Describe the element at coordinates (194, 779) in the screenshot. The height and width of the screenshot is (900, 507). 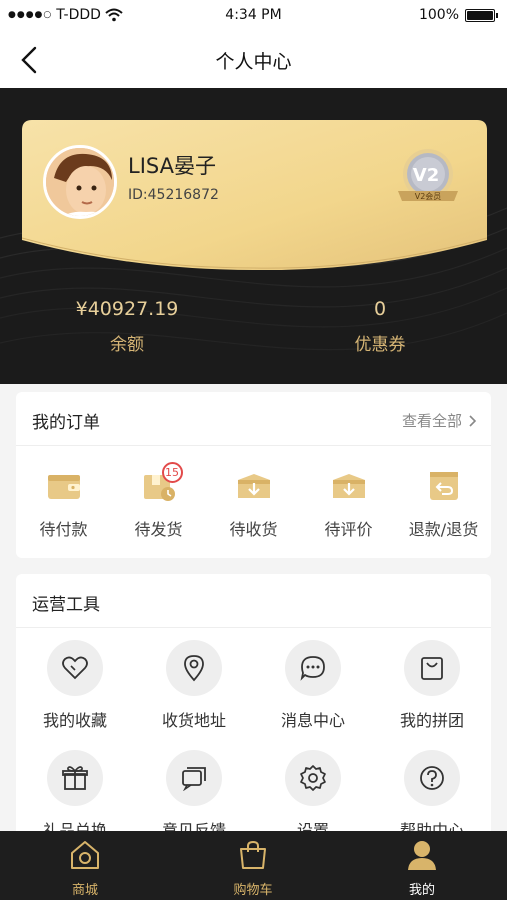
I see `feedback-icon` at that location.